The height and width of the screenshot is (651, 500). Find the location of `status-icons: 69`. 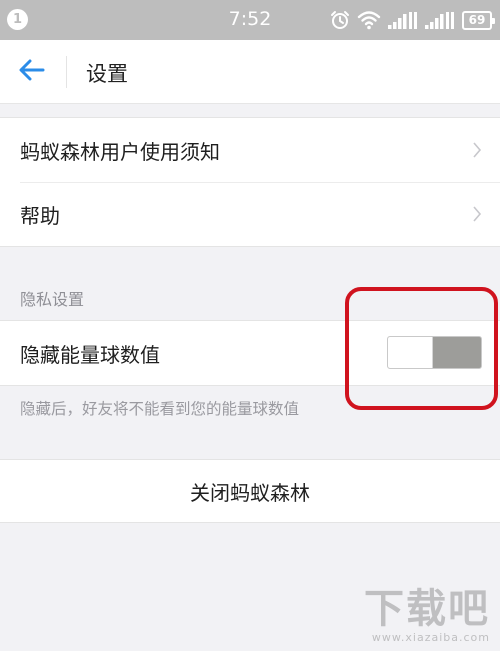

status-icons: 69 is located at coordinates (412, 20).